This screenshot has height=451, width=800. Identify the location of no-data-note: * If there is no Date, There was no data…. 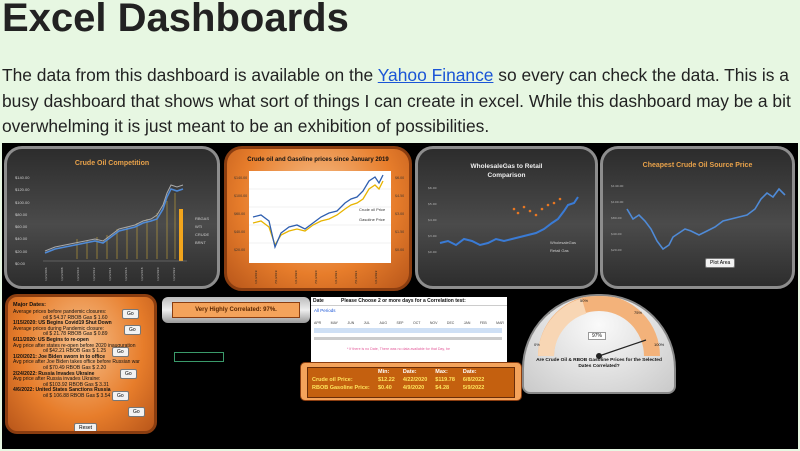
(398, 349).